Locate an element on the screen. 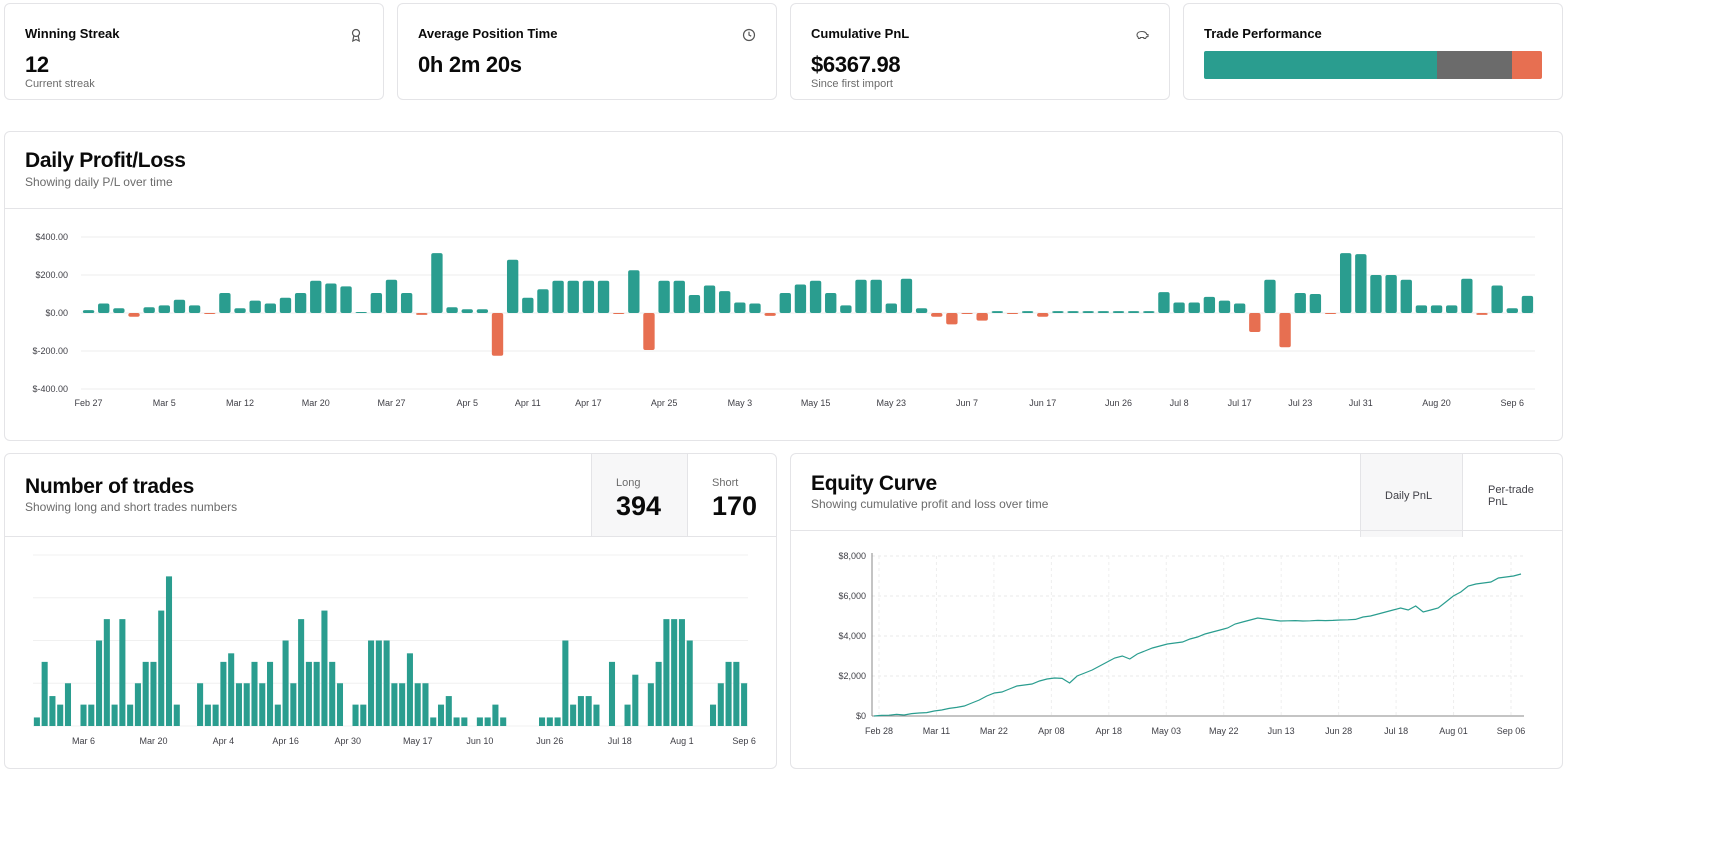  tab-per-trade-pnl-label: Per-trade PnL is located at coordinates (1511, 495).